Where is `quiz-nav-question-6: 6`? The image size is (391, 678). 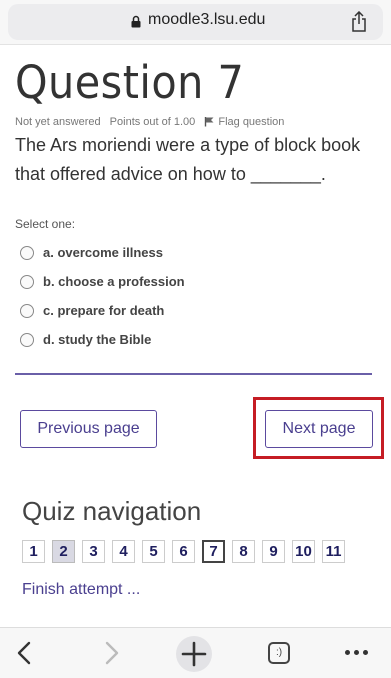
quiz-nav-question-6: 6 is located at coordinates (183, 551).